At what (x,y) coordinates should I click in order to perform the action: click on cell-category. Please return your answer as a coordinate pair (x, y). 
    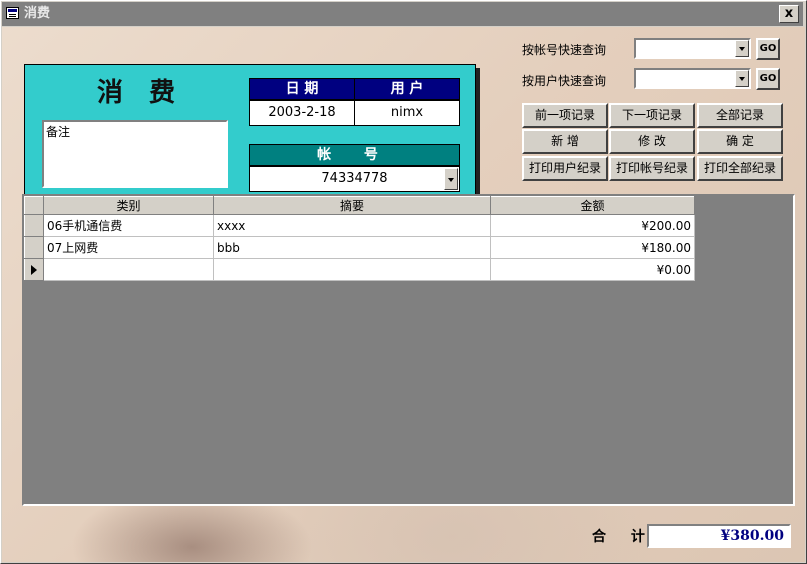
    Looking at the image, I should click on (128, 269).